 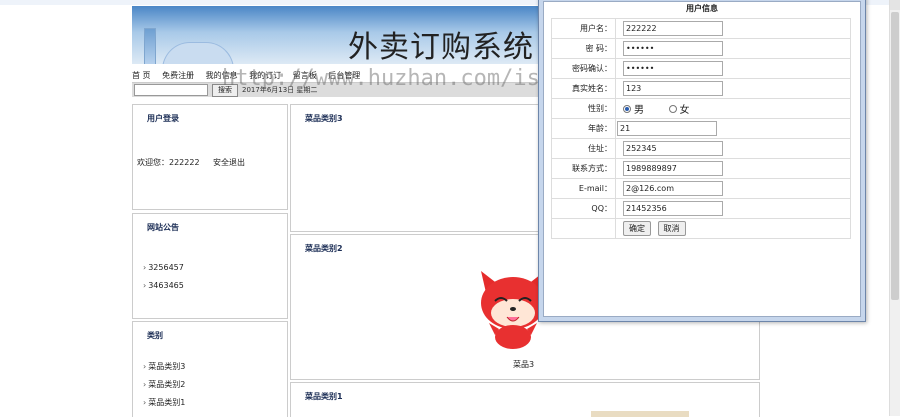 What do you see at coordinates (525, 399) in the screenshot?
I see `dish-category-section: 菜品类别1` at bounding box center [525, 399].